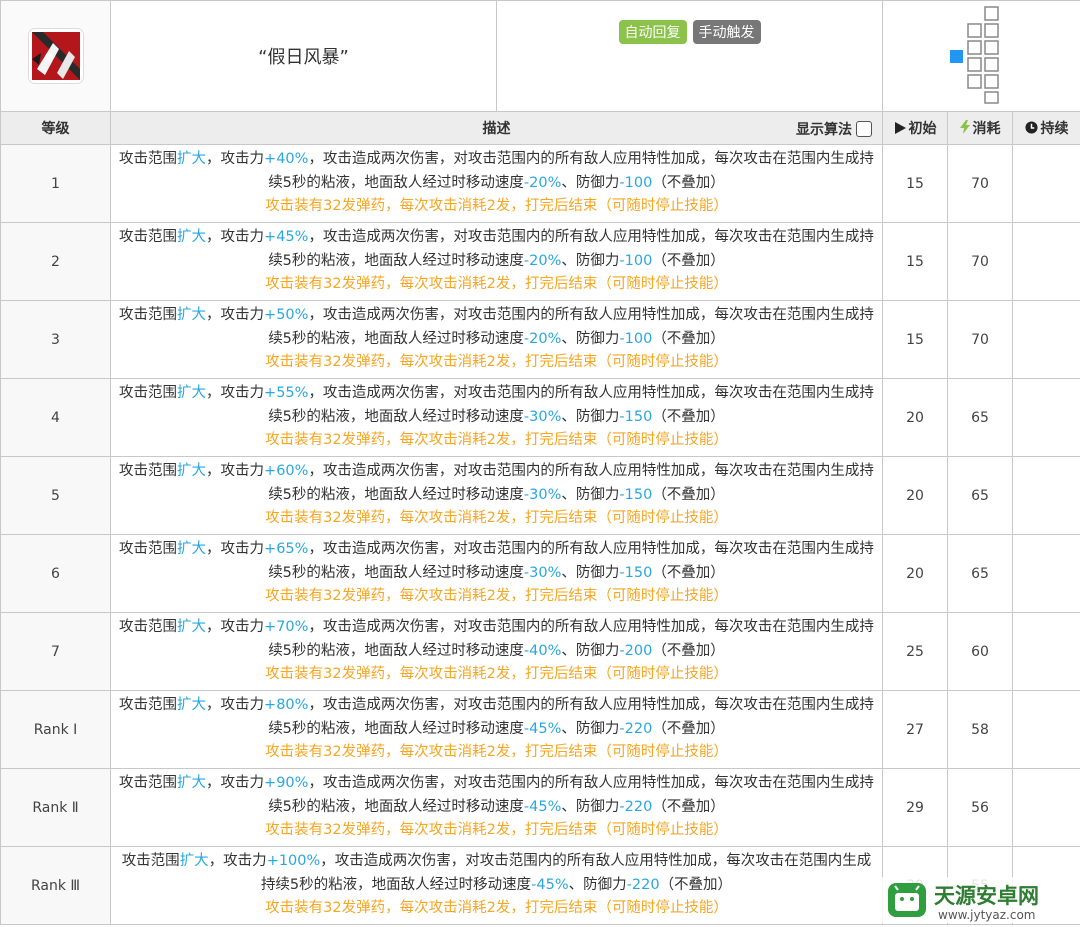 The height and width of the screenshot is (927, 1080). Describe the element at coordinates (550, 884) in the screenshot. I see `speed-reduction: -45%` at that location.